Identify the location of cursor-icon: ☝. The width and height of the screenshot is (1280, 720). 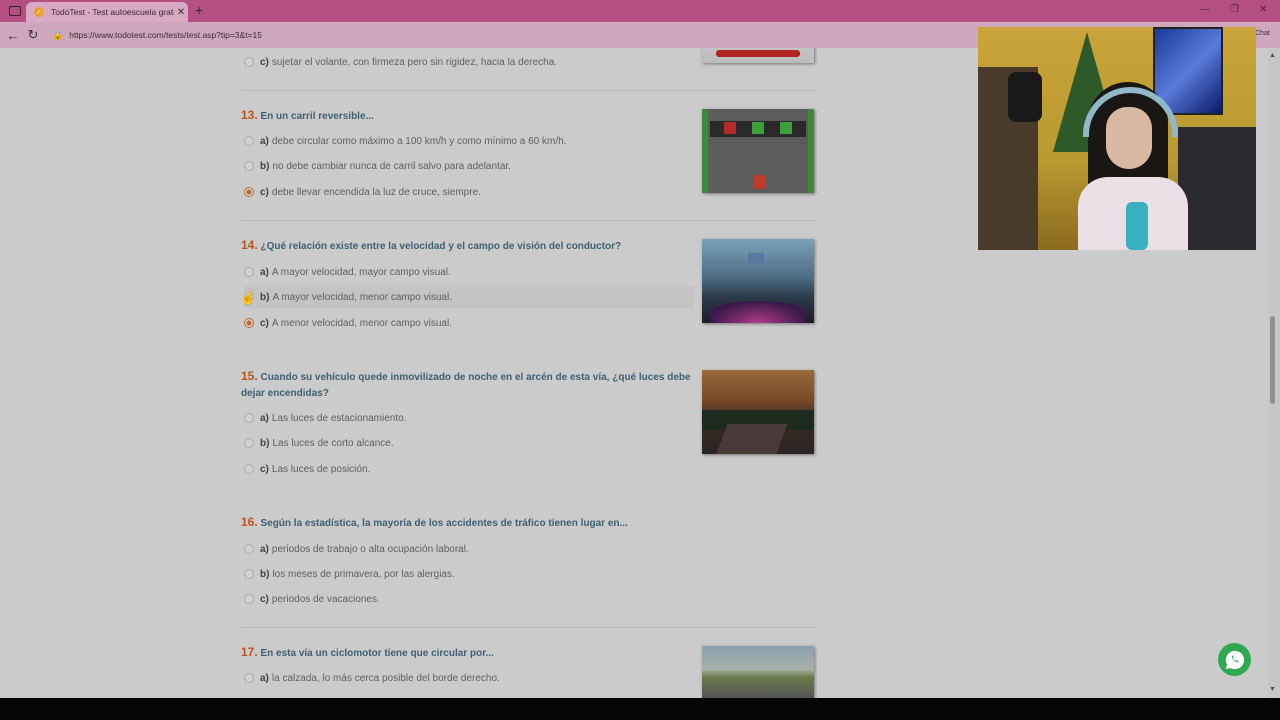
(248, 297).